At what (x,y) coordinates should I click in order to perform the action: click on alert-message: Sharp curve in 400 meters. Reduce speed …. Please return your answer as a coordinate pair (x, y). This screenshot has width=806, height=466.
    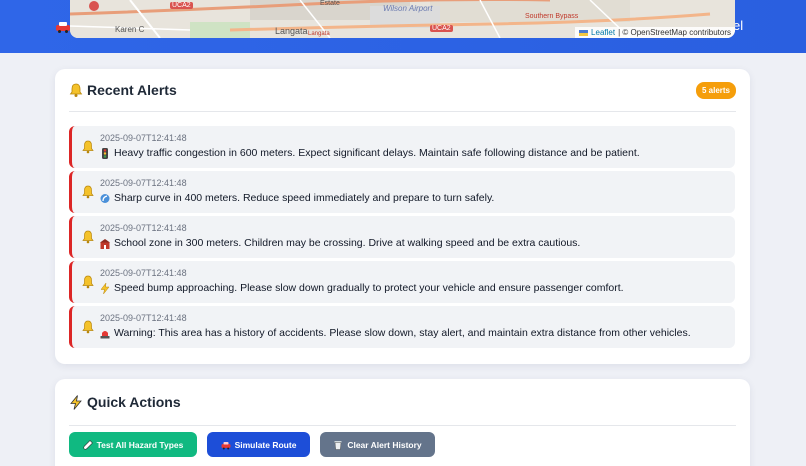
    Looking at the image, I should click on (297, 198).